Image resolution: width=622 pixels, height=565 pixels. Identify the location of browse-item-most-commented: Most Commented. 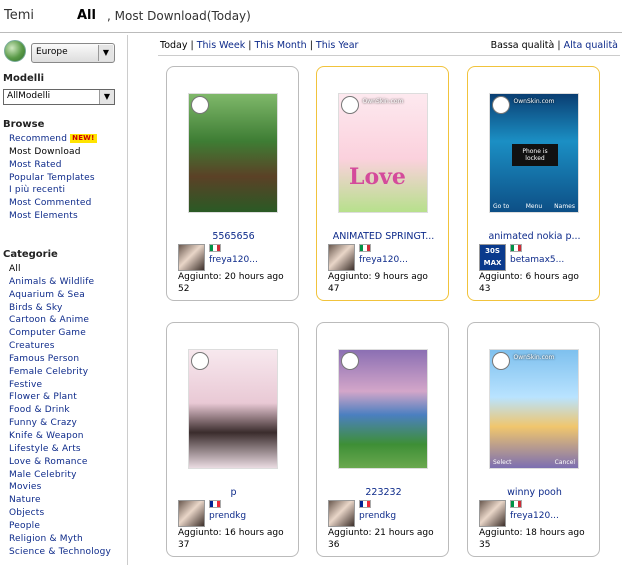
(53, 203).